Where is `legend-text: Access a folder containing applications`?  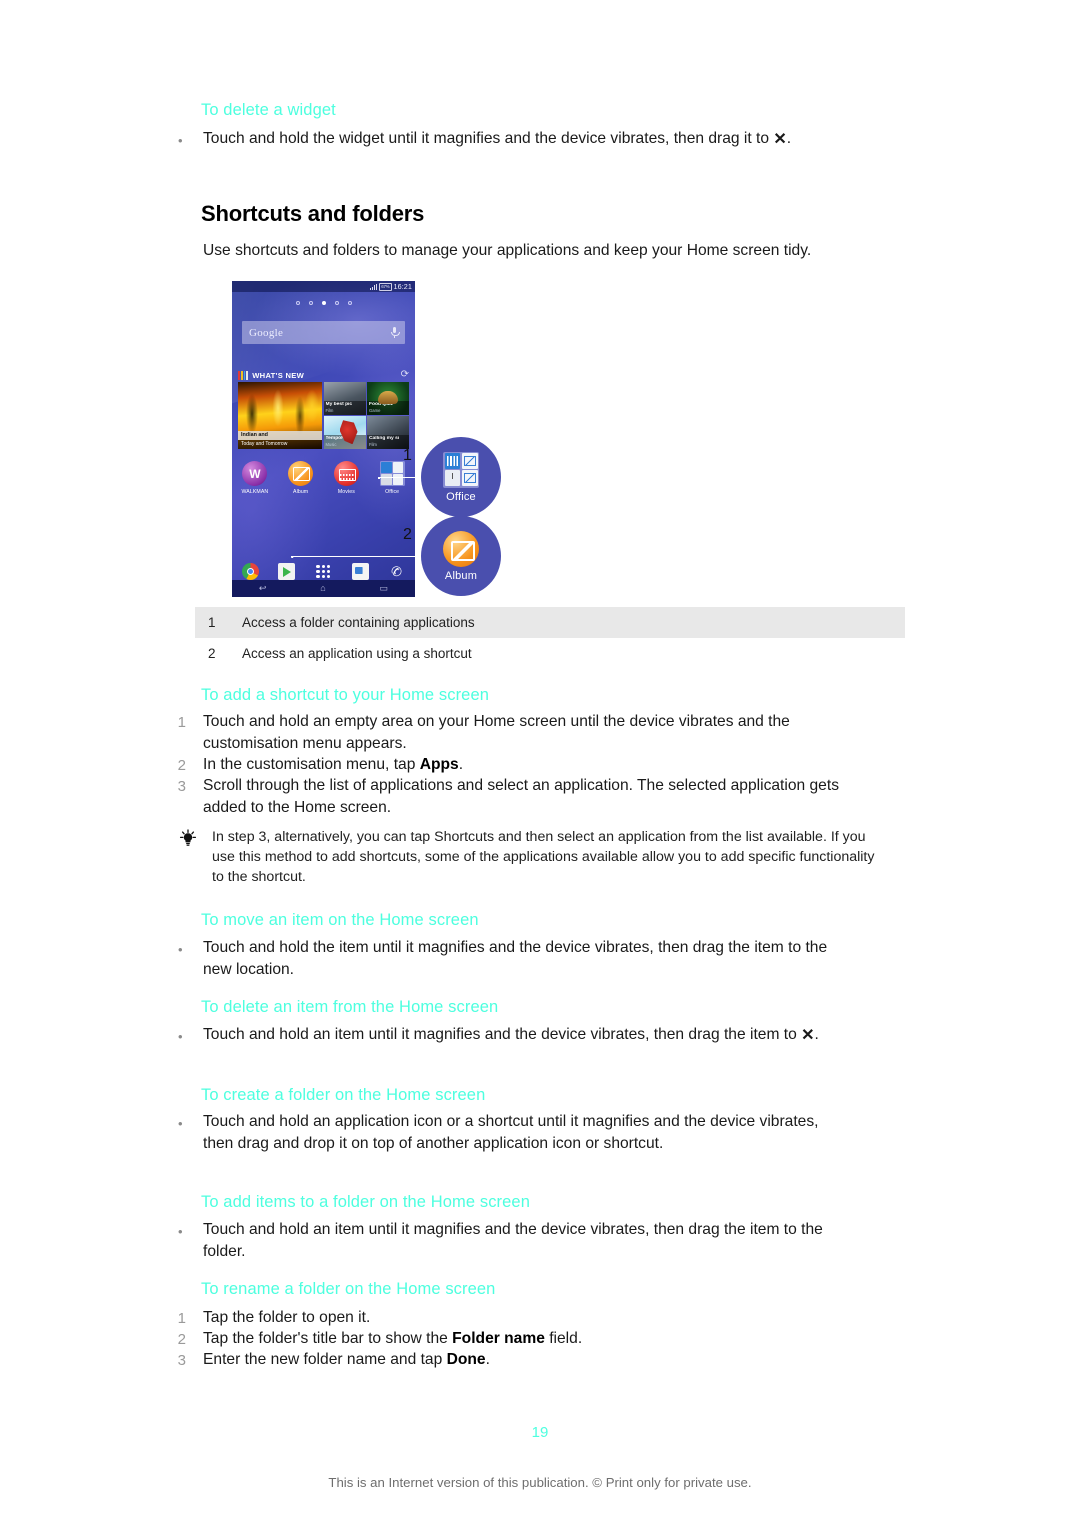 legend-text: Access a folder containing applications is located at coordinates (358, 622).